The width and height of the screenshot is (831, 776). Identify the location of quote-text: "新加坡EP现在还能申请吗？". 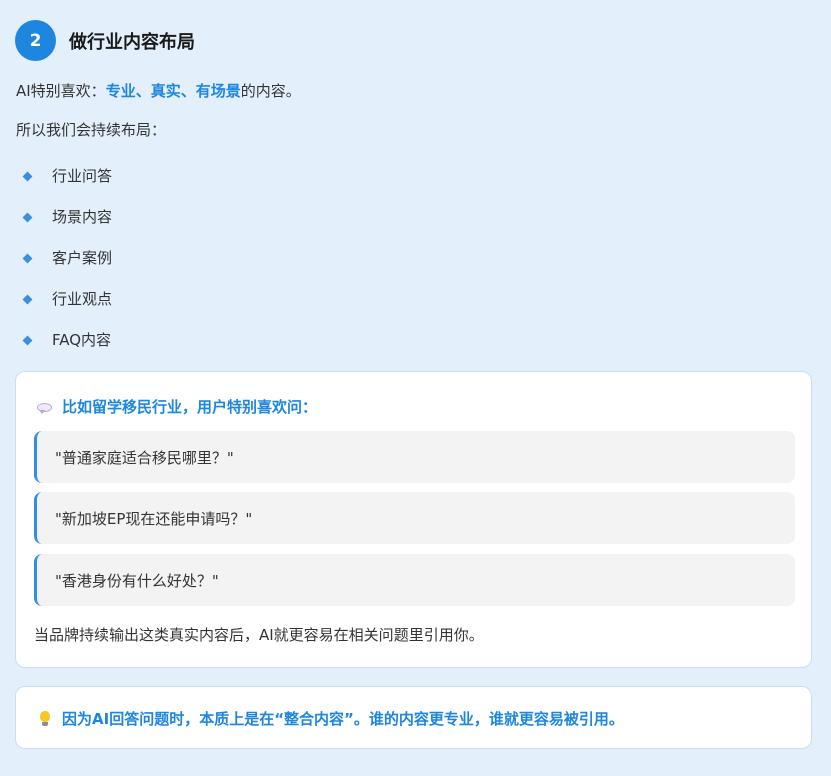
(154, 518).